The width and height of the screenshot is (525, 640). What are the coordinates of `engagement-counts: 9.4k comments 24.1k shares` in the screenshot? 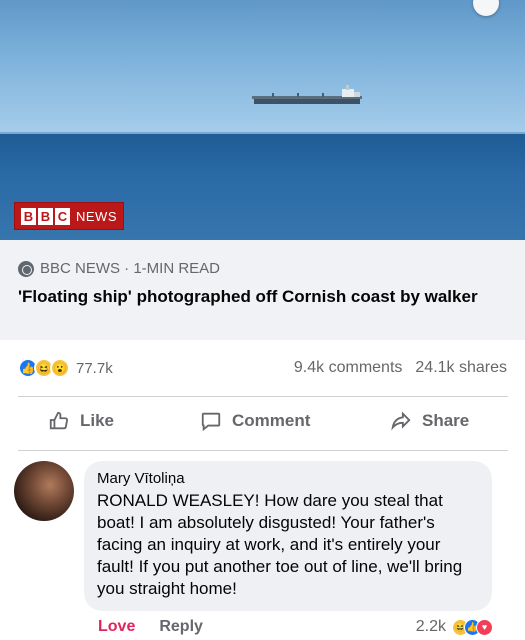 It's located at (400, 368).